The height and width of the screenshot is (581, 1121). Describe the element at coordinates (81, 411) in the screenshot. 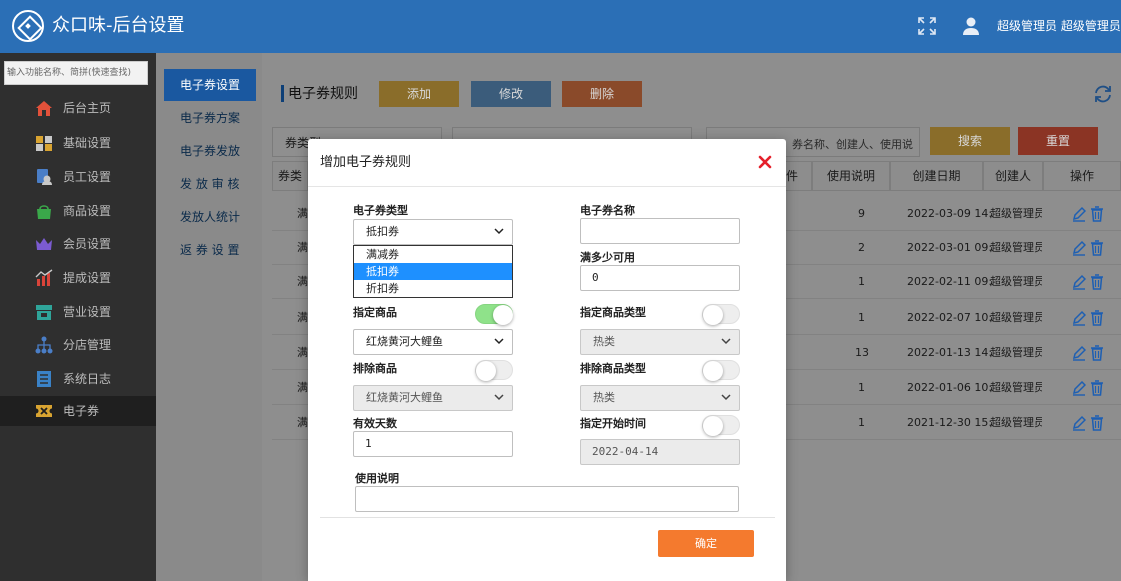

I see `sidebar-item-label: 电子券` at that location.